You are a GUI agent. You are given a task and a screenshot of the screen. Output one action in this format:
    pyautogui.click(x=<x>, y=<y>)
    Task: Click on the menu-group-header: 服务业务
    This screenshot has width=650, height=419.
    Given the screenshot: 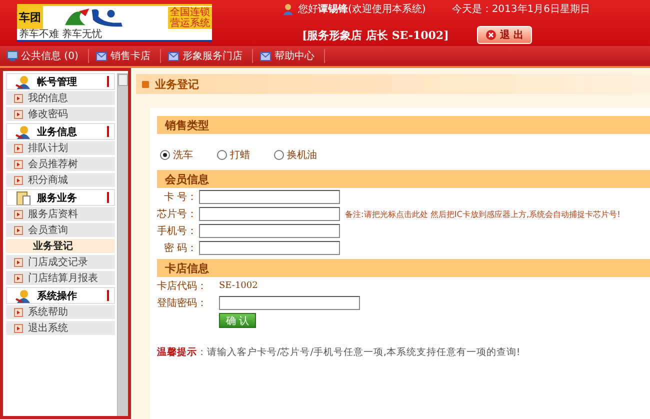 What is the action you would take?
    pyautogui.click(x=61, y=197)
    